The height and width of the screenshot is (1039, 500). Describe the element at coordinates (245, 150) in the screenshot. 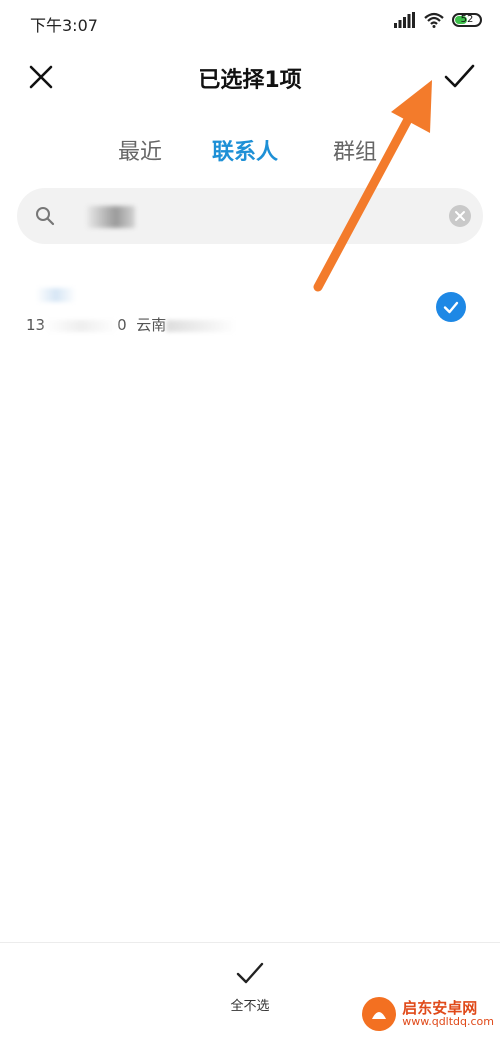

I see `tab-contacts: 联系人` at that location.